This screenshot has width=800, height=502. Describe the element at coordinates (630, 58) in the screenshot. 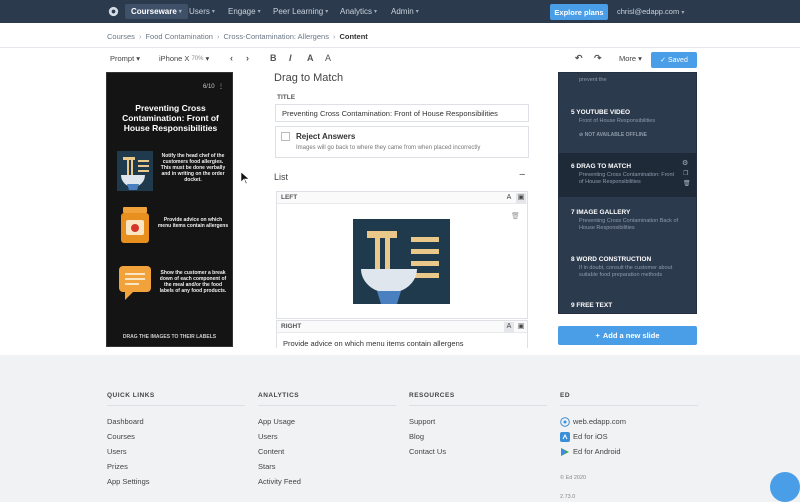

I see `more-dropdown: More ▾` at that location.